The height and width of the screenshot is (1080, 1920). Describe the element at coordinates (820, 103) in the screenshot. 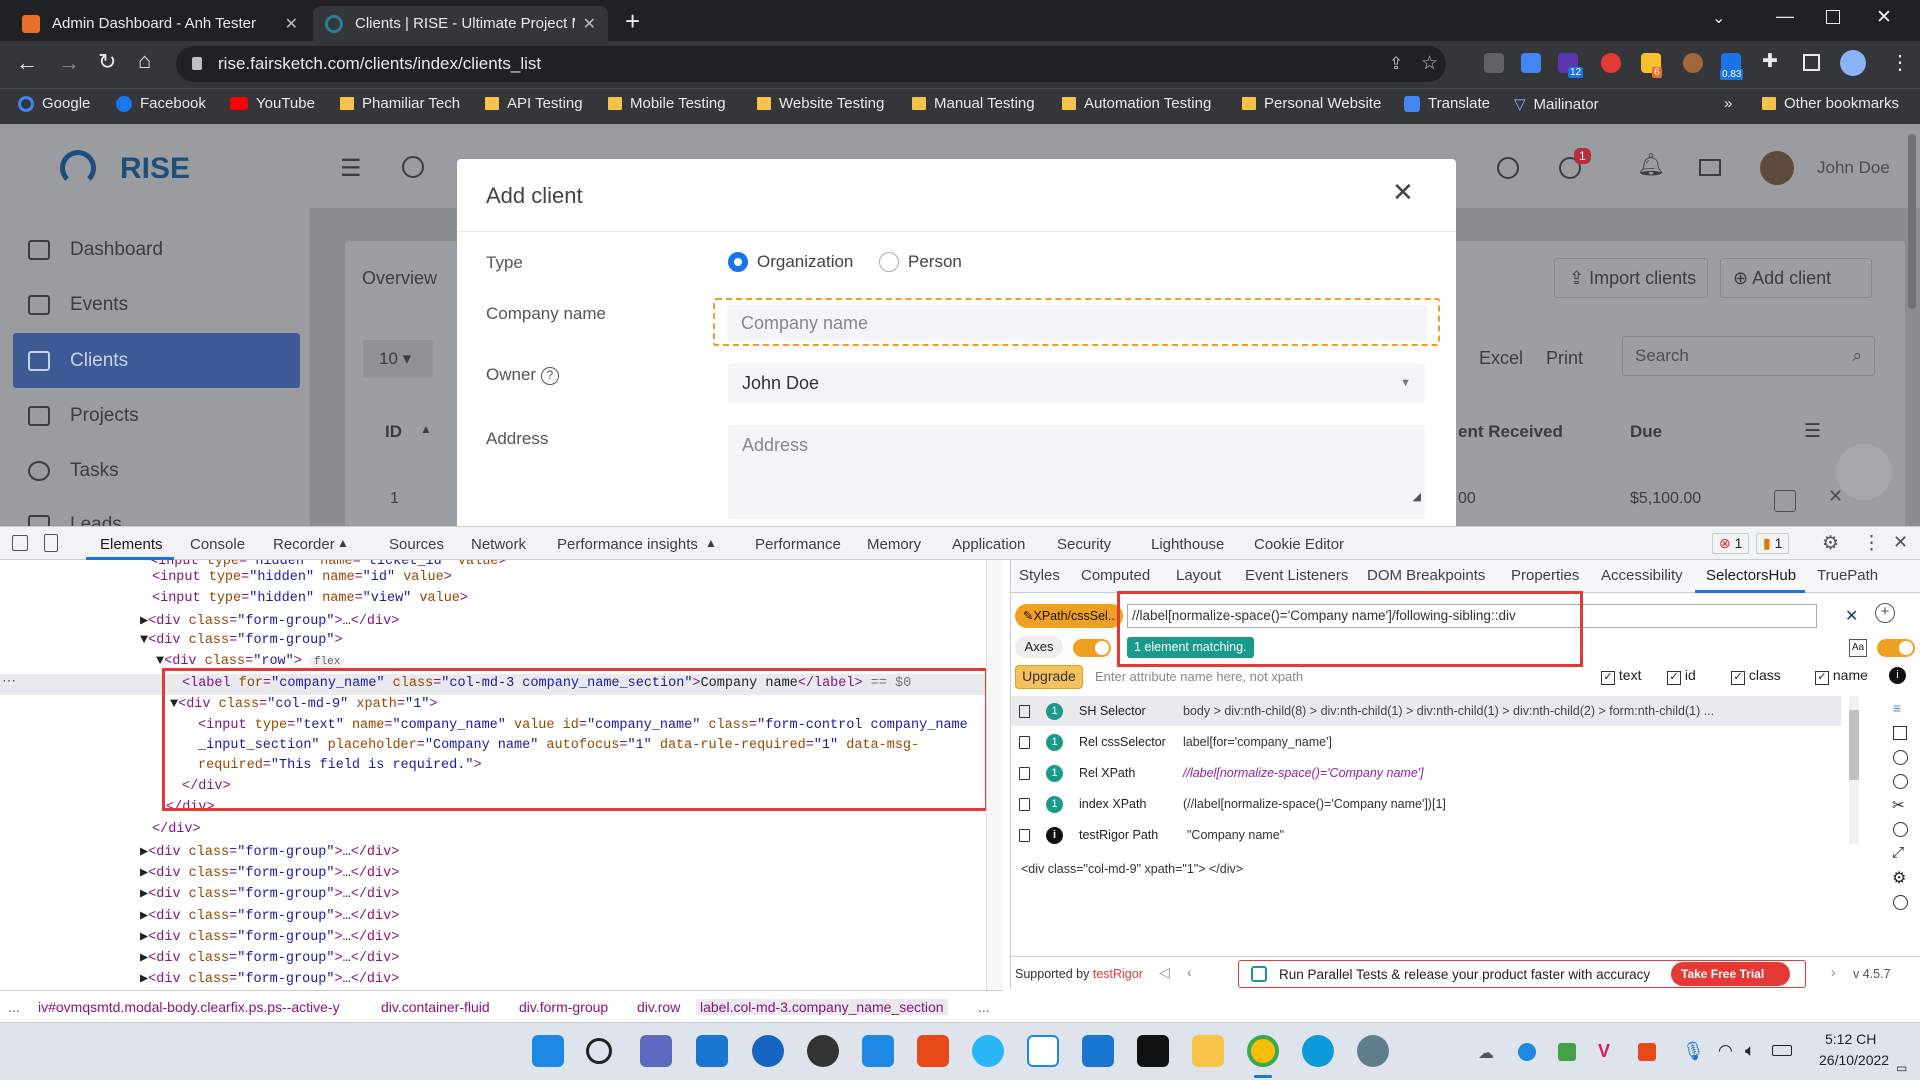

I see `bookmark-folder: Website Testing` at that location.